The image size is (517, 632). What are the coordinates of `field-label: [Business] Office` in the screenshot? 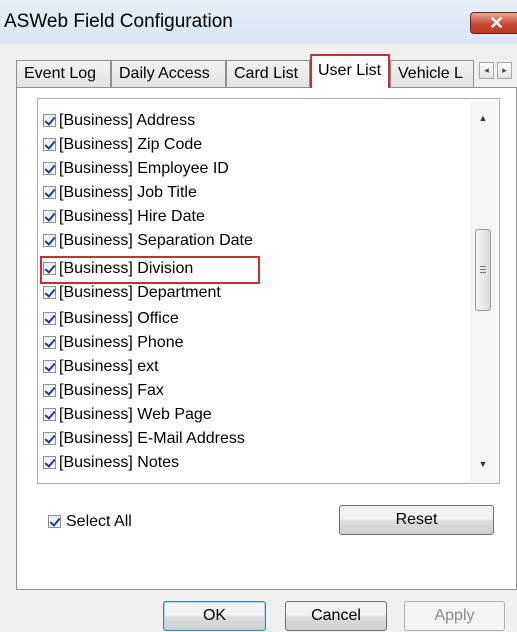 It's located at (119, 318).